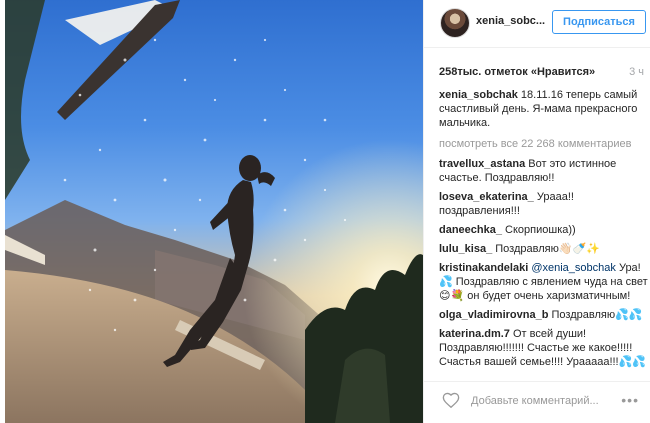 The width and height of the screenshot is (650, 423). I want to click on comment-username: kristinakandelaki, so click(483, 268).